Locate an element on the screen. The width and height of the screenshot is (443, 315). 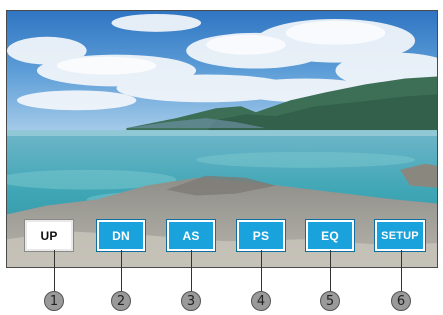
setup-button: SETUP is located at coordinates (400, 235).